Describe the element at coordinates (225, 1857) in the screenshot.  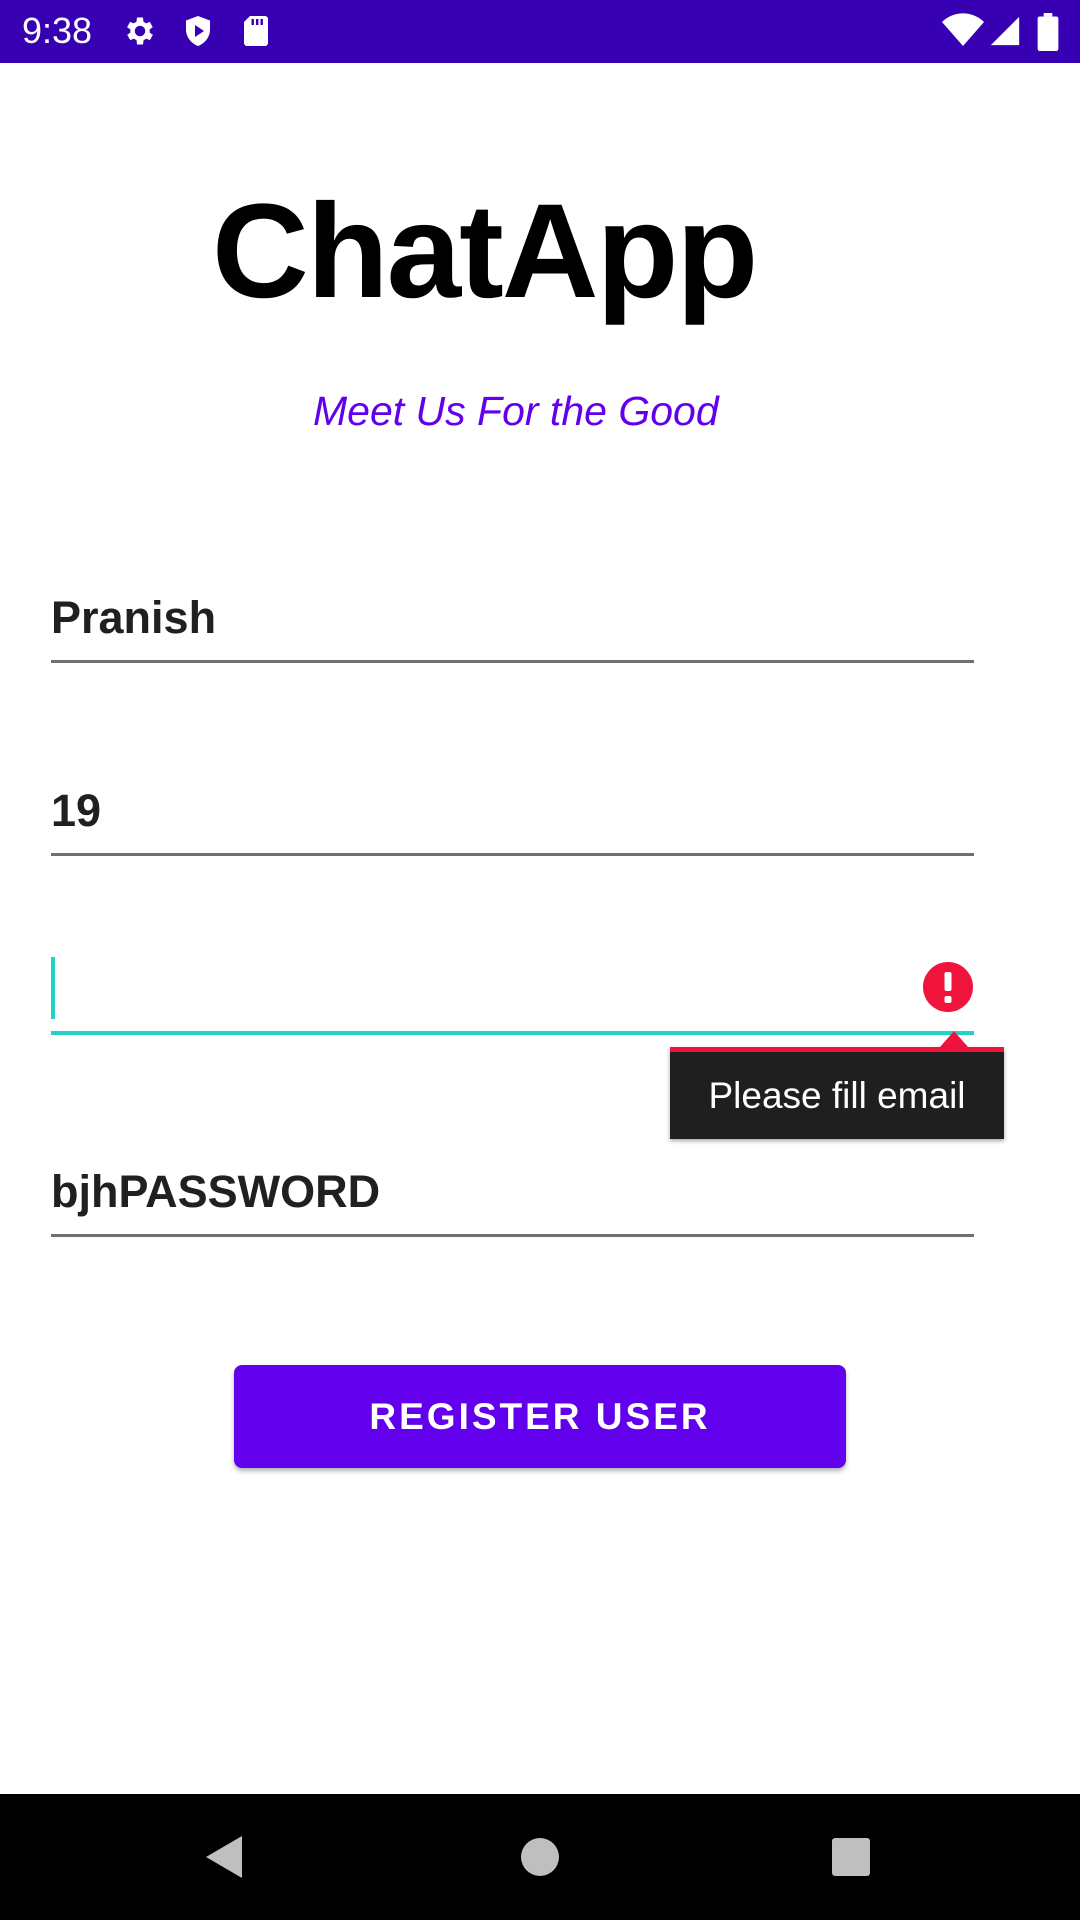
I see `back-icon` at that location.